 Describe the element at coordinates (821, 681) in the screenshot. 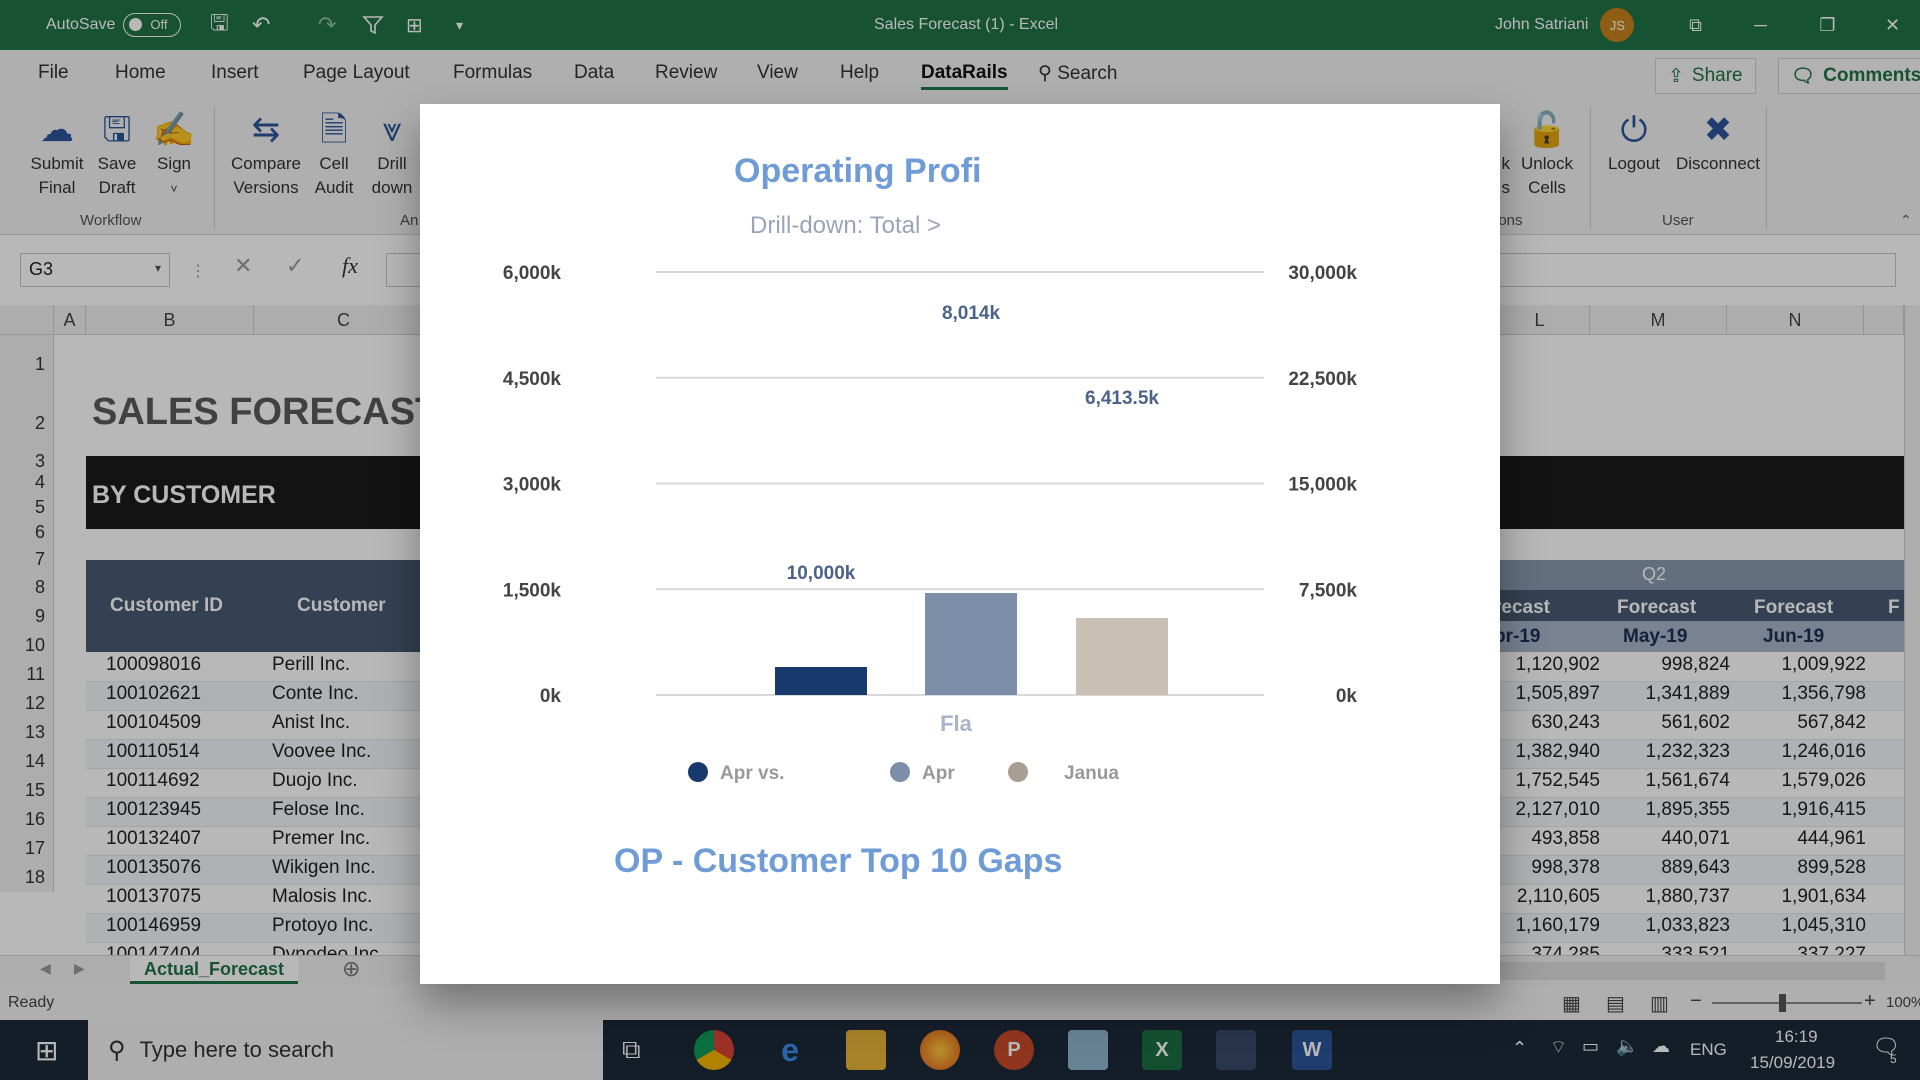

I see `bar-apr-vs-` at that location.